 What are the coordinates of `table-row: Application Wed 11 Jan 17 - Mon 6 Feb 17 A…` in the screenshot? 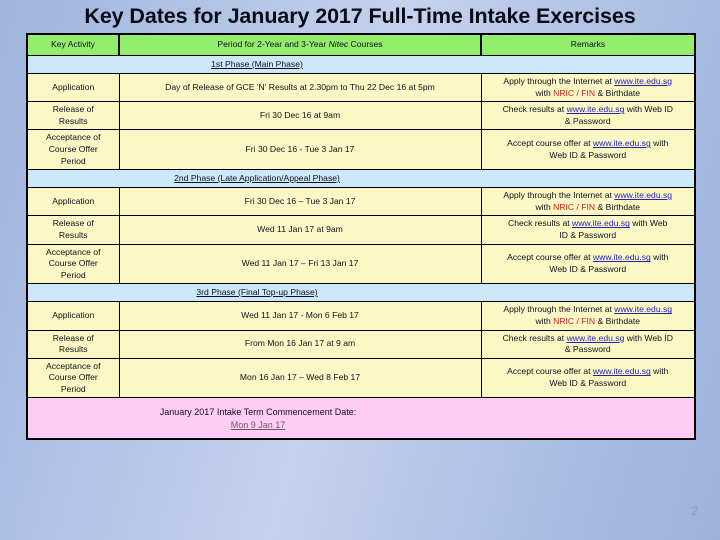 It's located at (361, 316).